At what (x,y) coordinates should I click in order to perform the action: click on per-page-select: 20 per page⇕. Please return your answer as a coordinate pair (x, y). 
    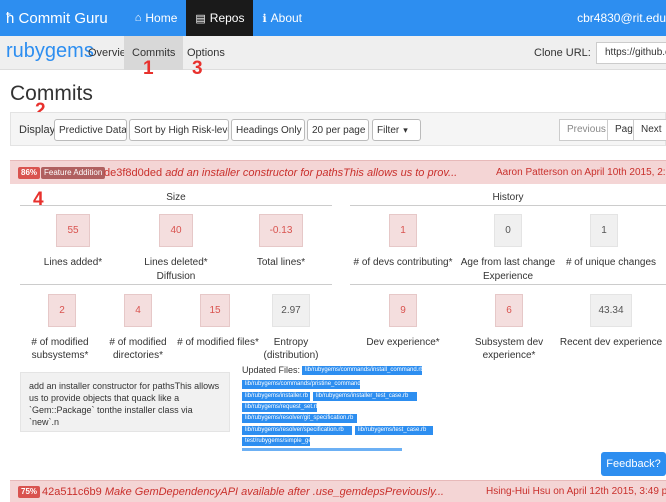
    Looking at the image, I should click on (338, 130).